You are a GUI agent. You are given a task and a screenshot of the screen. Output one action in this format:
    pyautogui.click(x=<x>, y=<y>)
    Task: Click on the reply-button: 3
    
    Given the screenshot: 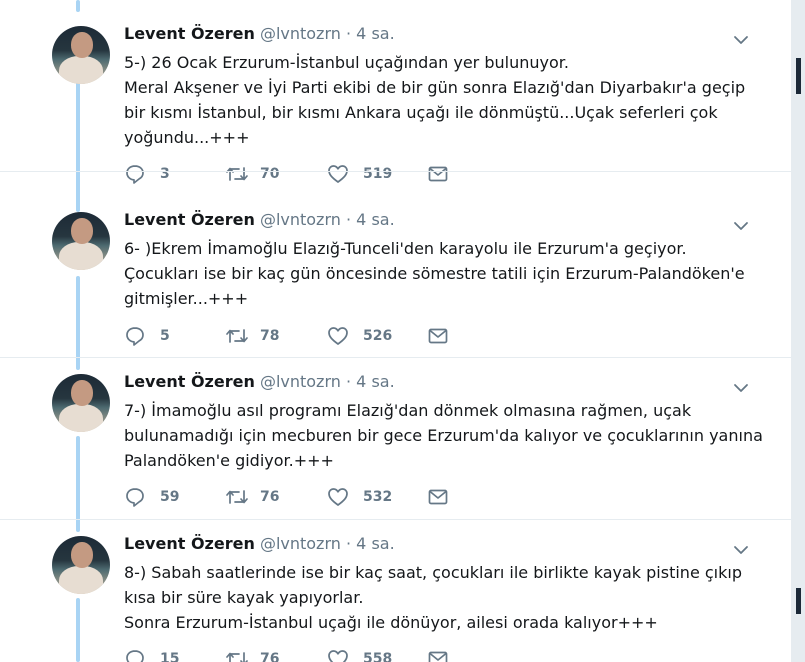 What is the action you would take?
    pyautogui.click(x=147, y=174)
    